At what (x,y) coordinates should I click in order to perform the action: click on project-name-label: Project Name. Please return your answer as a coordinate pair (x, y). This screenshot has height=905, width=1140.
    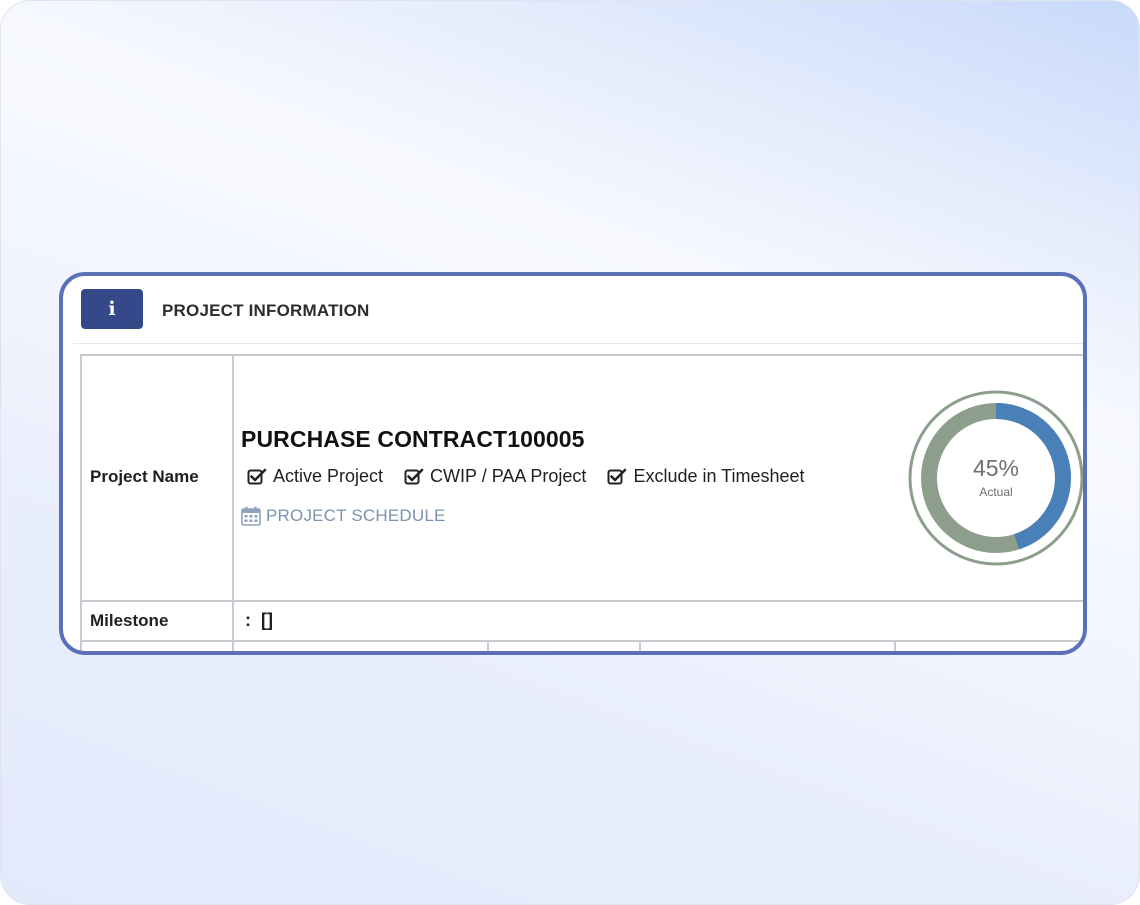
    Looking at the image, I should click on (144, 476).